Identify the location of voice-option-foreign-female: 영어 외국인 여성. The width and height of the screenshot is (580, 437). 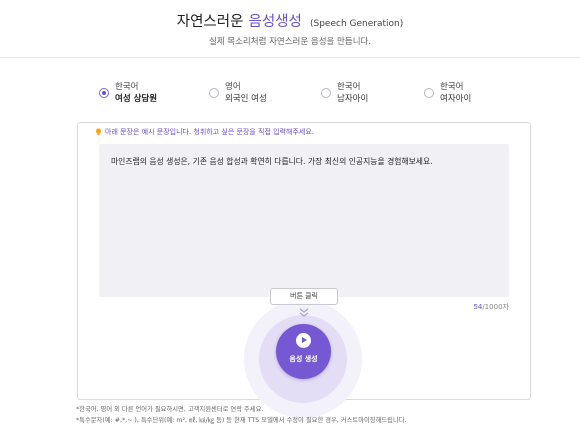
(238, 93).